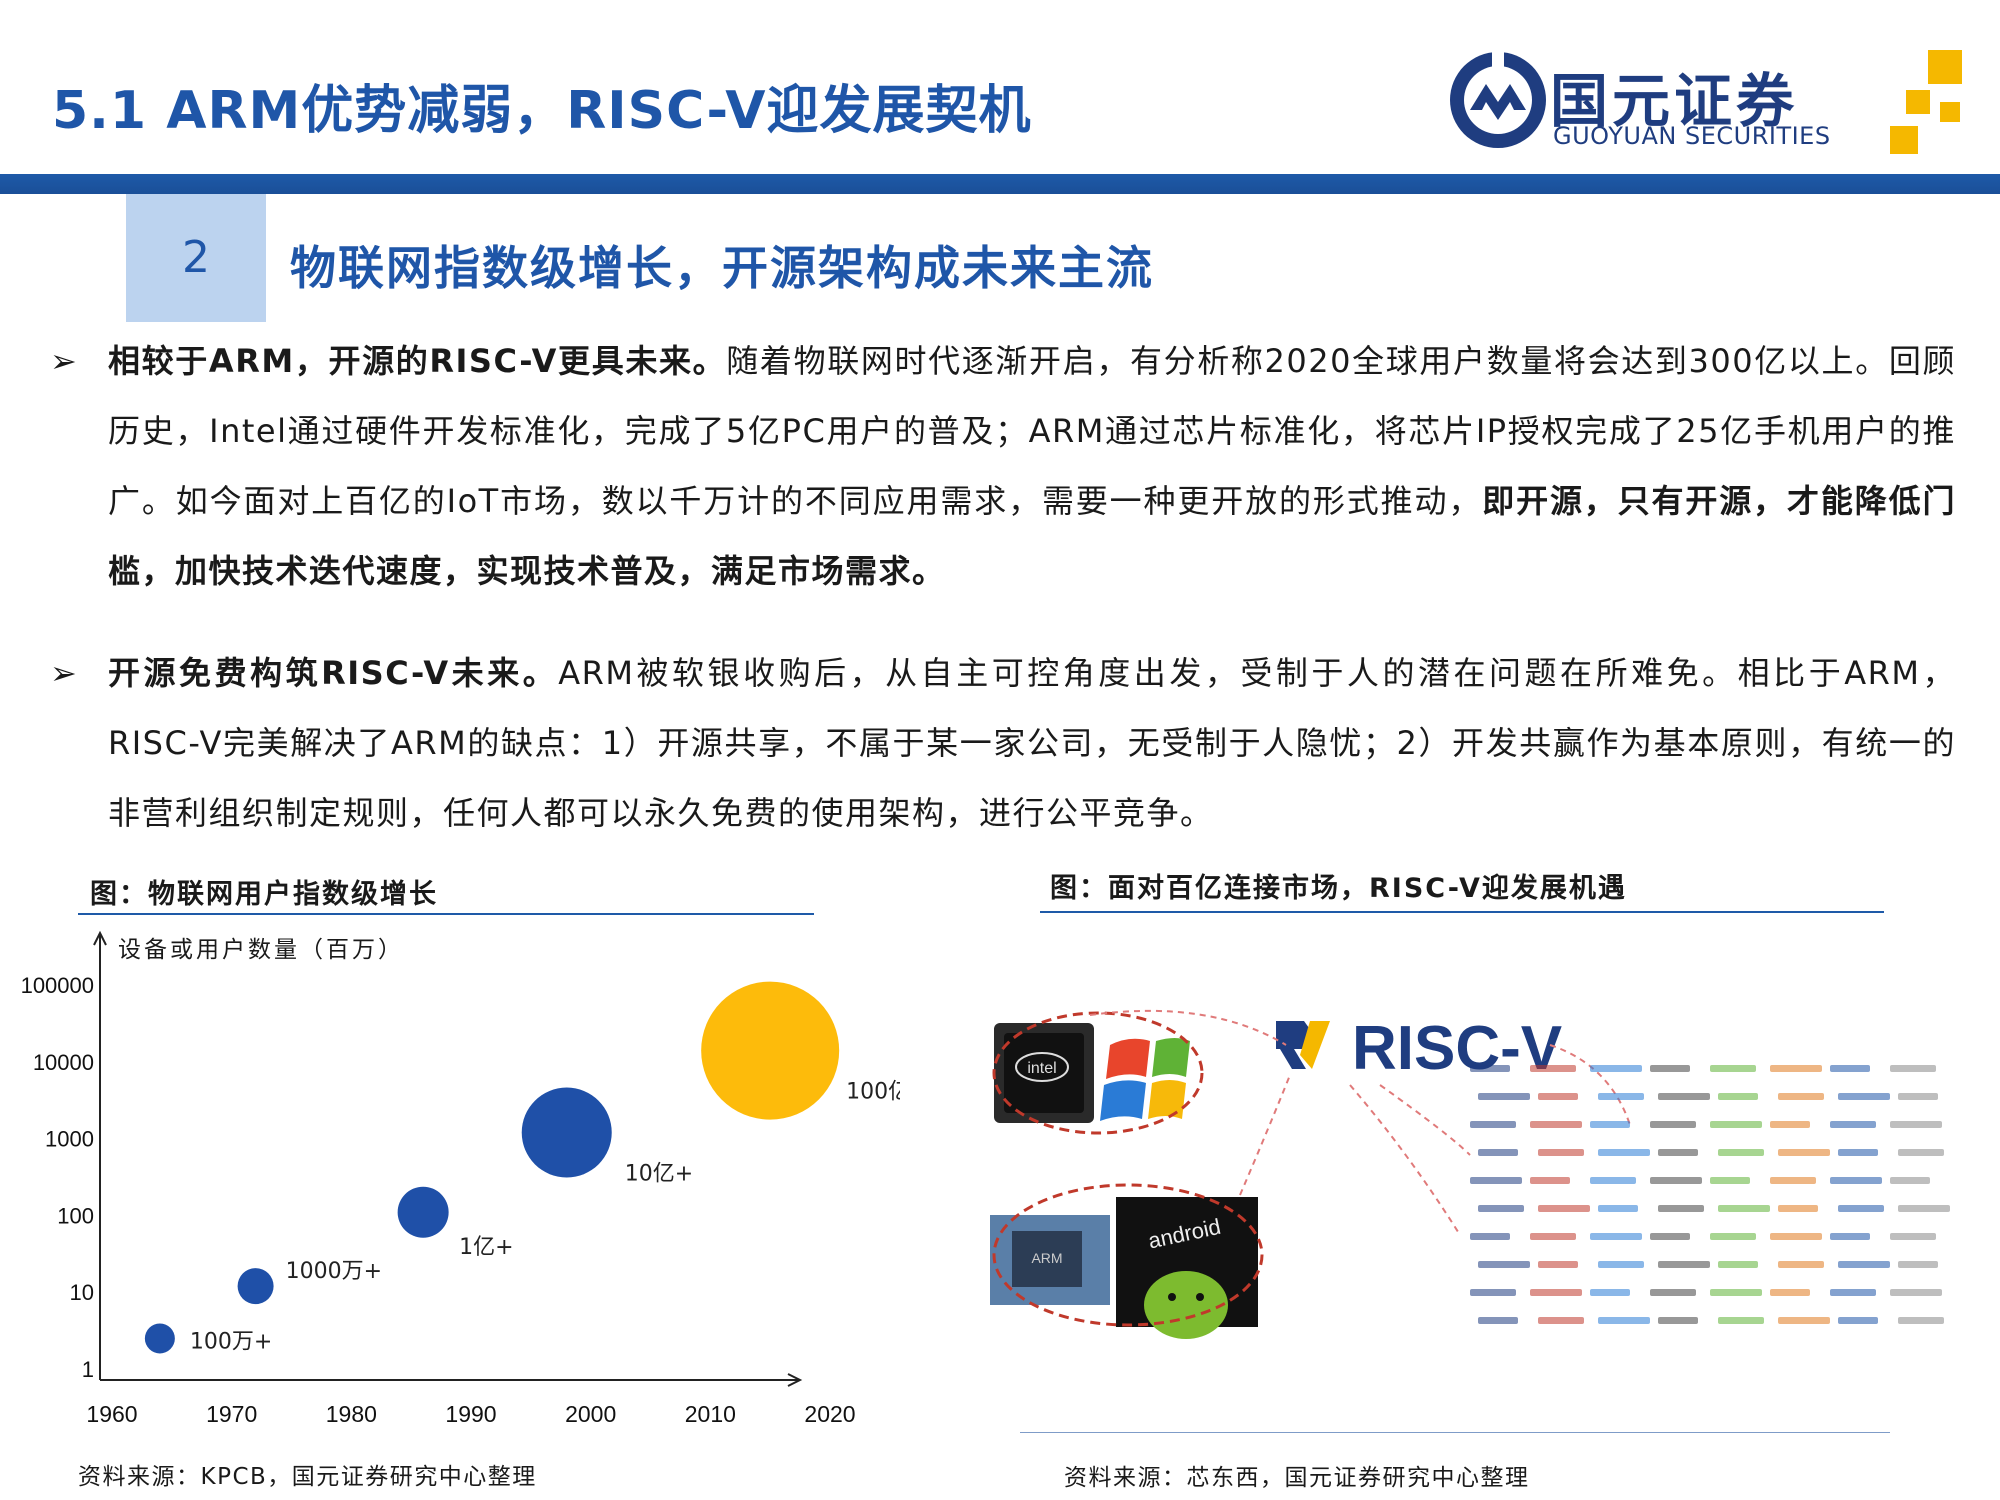 The width and height of the screenshot is (2000, 1500). Describe the element at coordinates (486, 1247) in the screenshot. I see `data-point-label: 1亿+` at that location.